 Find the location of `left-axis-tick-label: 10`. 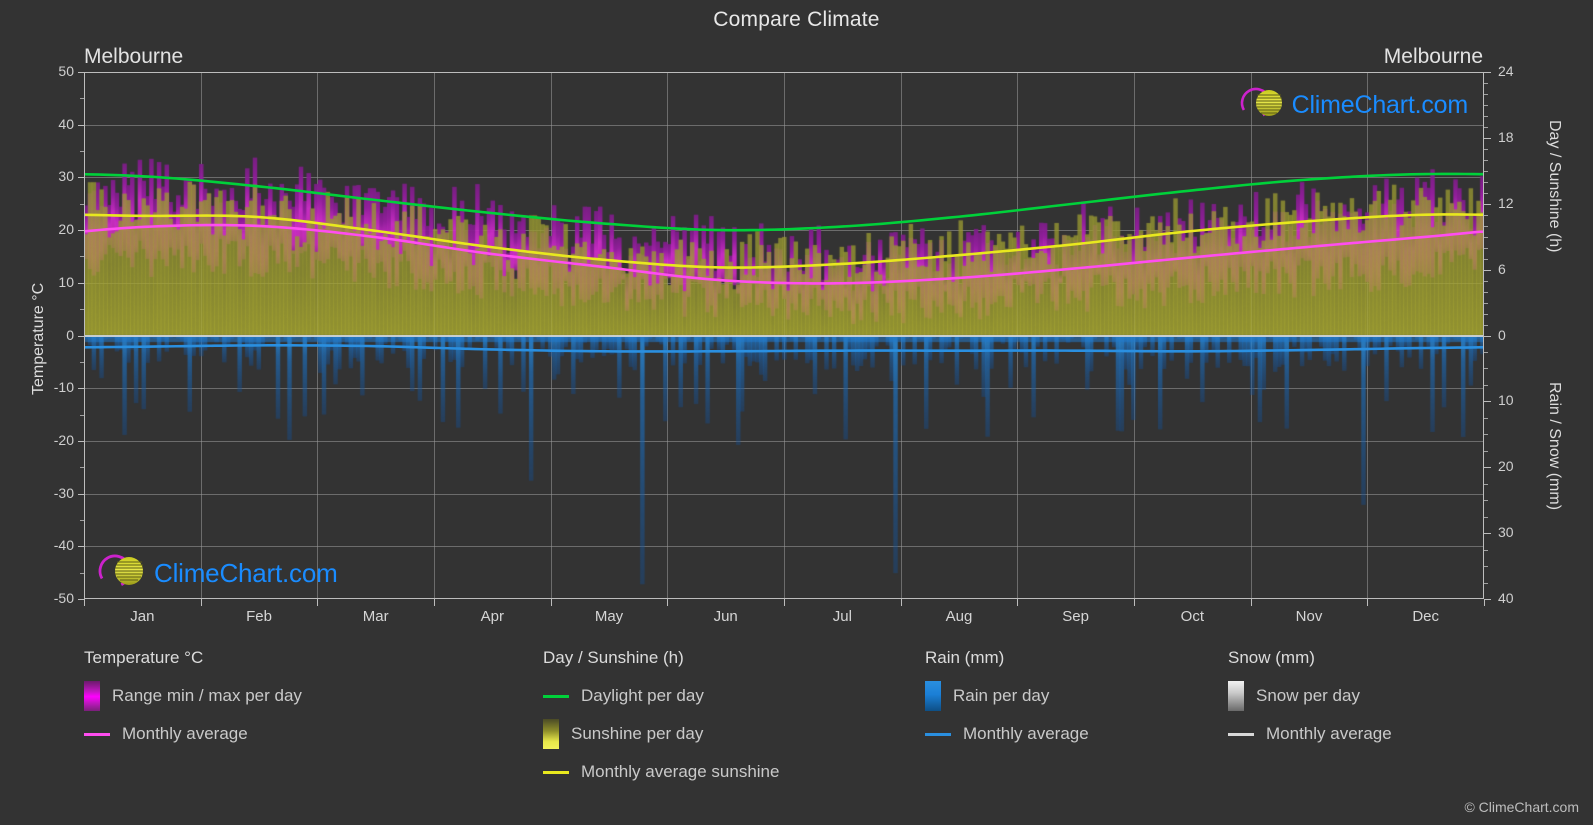

left-axis-tick-label: 10 is located at coordinates (66, 281).